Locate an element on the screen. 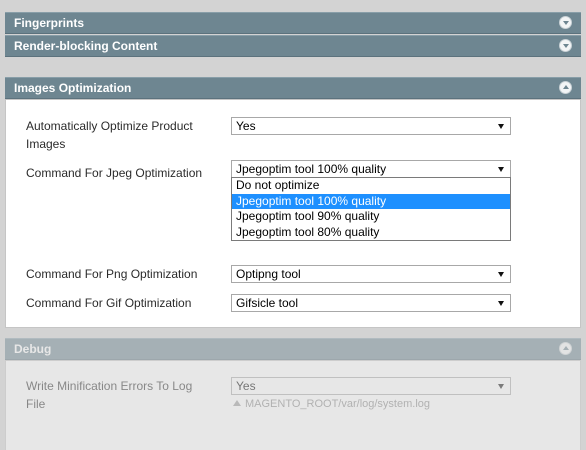  jpeg-option: Do not optimize is located at coordinates (371, 186).